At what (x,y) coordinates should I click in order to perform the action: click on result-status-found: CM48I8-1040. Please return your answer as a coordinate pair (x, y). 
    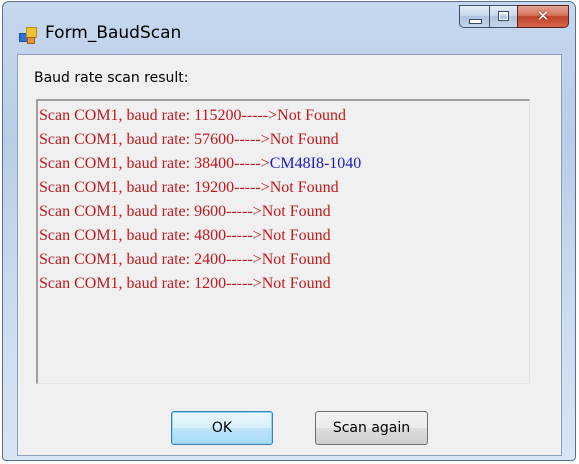
    Looking at the image, I should click on (315, 163).